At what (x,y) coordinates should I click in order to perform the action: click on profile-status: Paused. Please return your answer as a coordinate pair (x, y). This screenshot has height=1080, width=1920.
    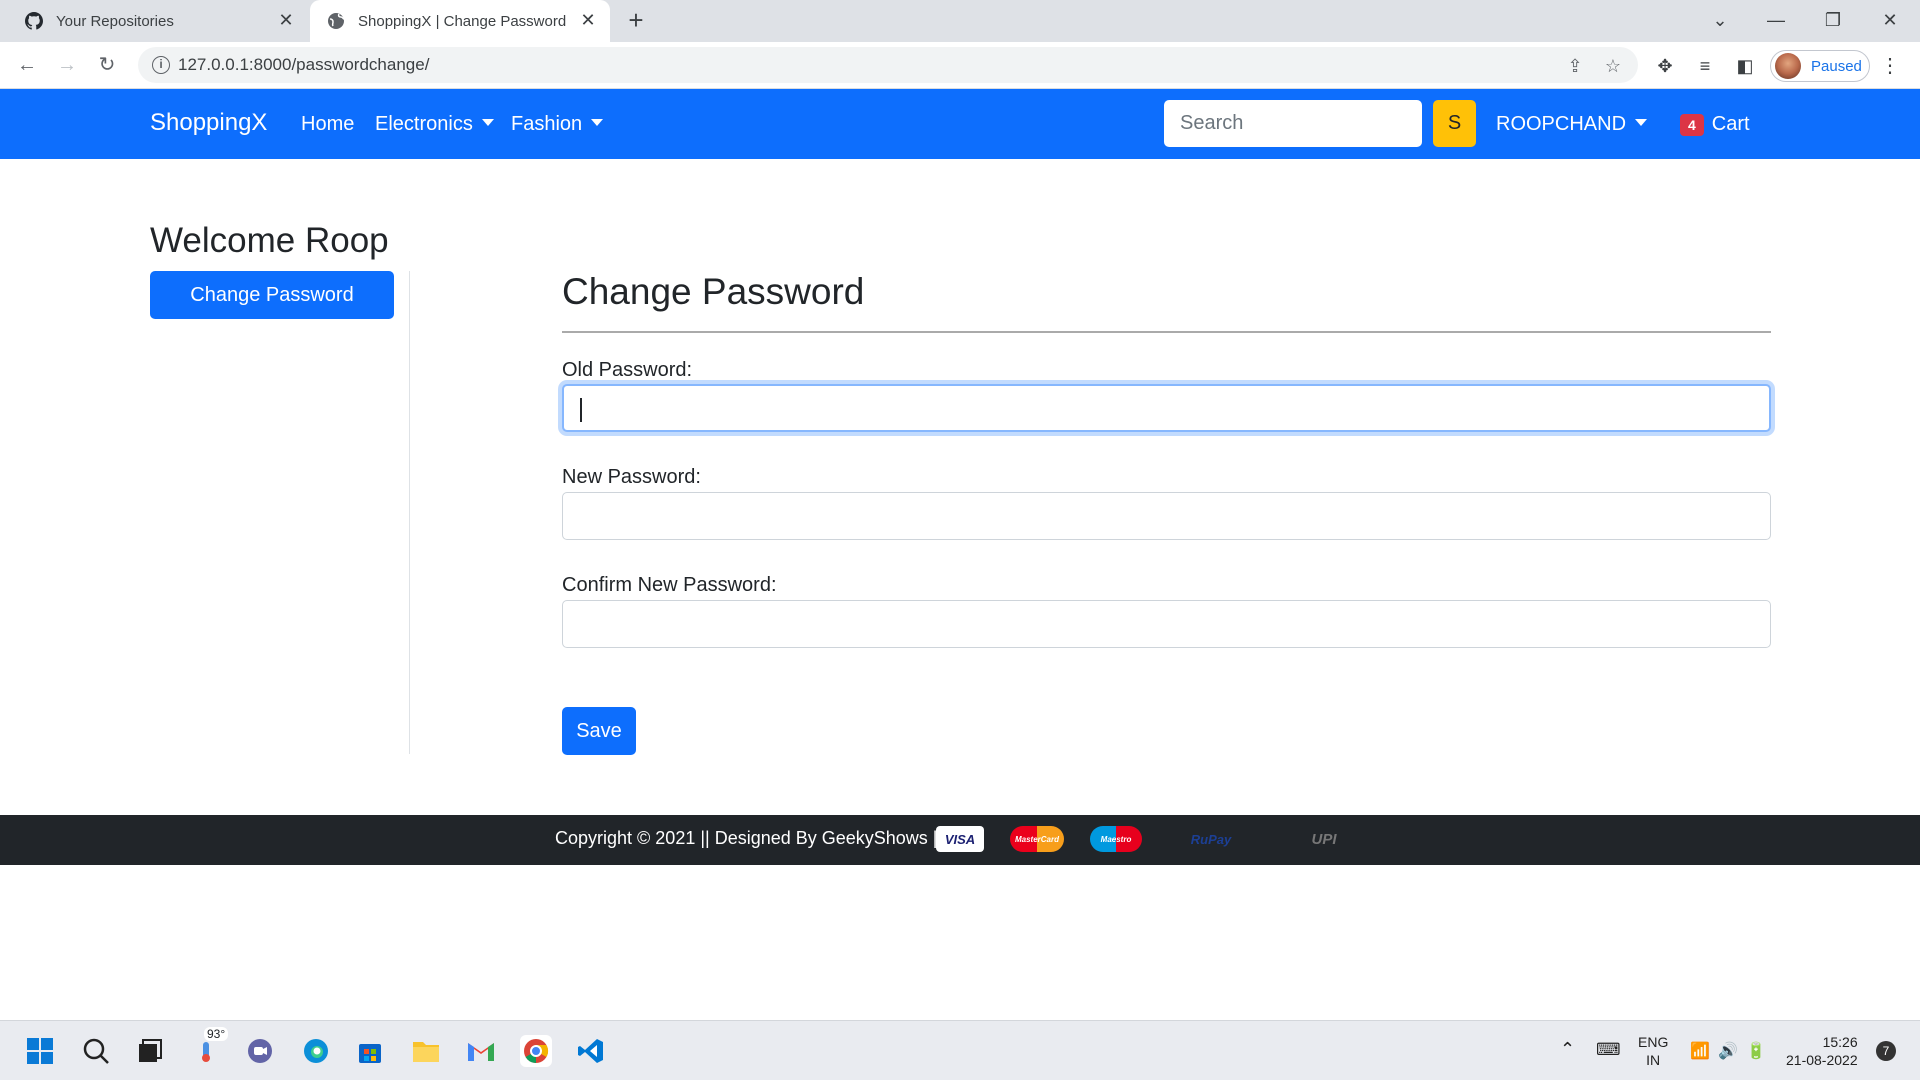
    Looking at the image, I should click on (1836, 66).